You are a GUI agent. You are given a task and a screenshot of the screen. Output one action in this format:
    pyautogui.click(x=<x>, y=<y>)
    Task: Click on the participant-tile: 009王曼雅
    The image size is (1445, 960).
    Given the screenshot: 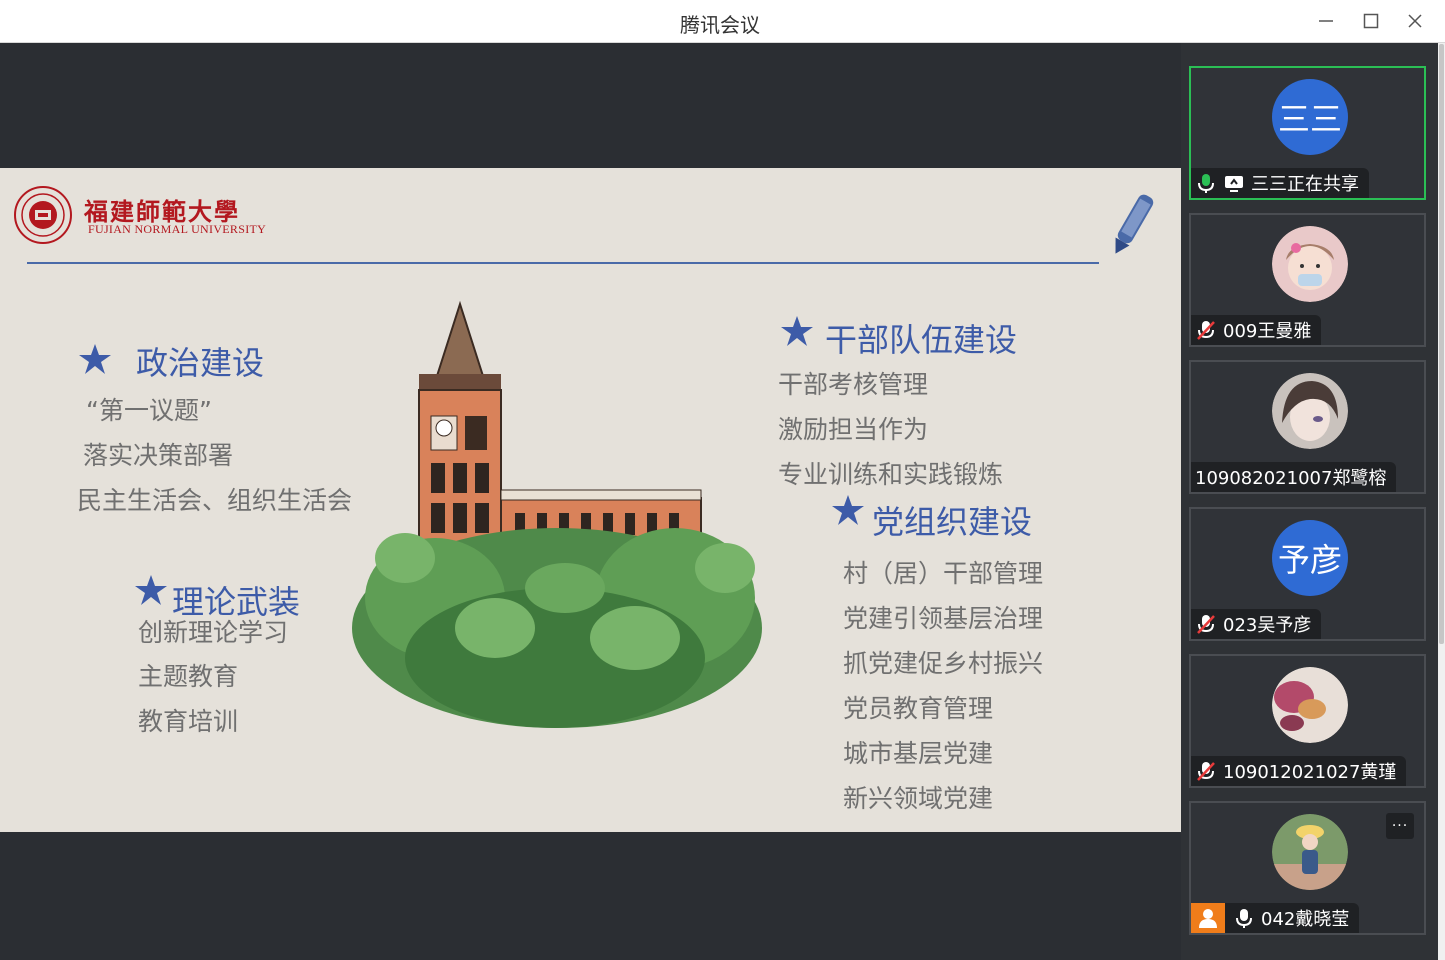 What is the action you would take?
    pyautogui.click(x=1307, y=280)
    